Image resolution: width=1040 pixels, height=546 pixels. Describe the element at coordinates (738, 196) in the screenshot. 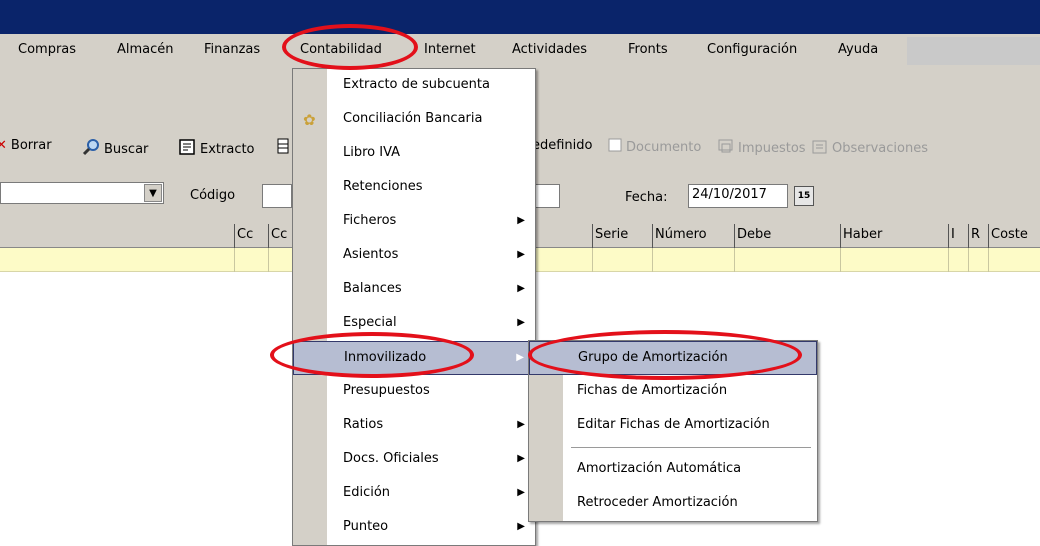

I see `fecha-input: 24/10/2017` at that location.